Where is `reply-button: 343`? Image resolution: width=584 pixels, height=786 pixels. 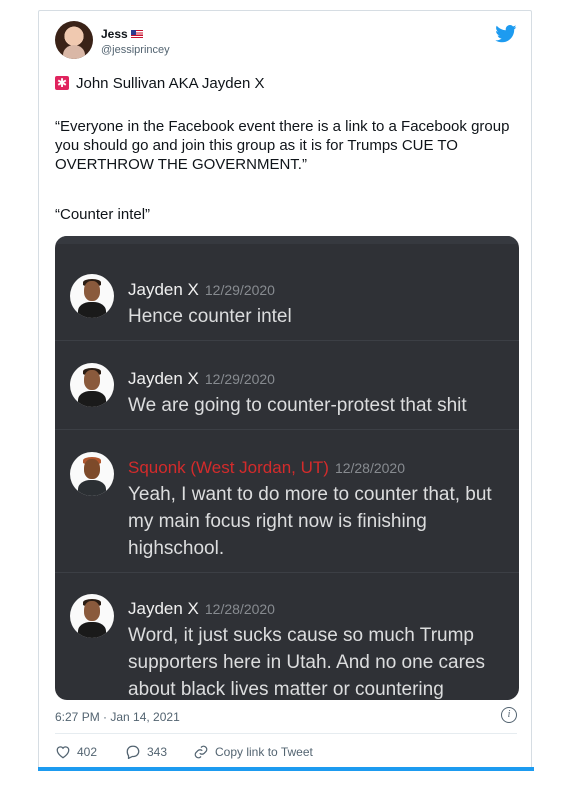 reply-button: 343 is located at coordinates (146, 752).